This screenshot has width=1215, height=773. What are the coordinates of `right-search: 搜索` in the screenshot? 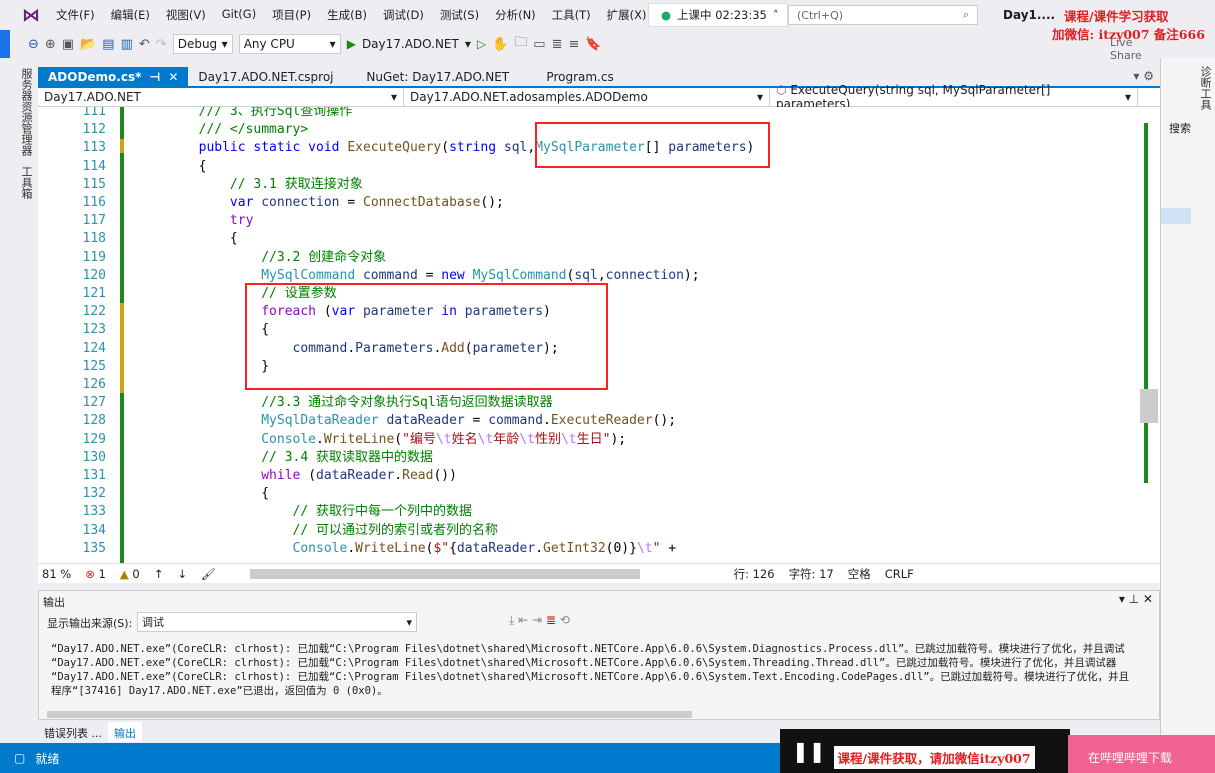 It's located at (1180, 128).